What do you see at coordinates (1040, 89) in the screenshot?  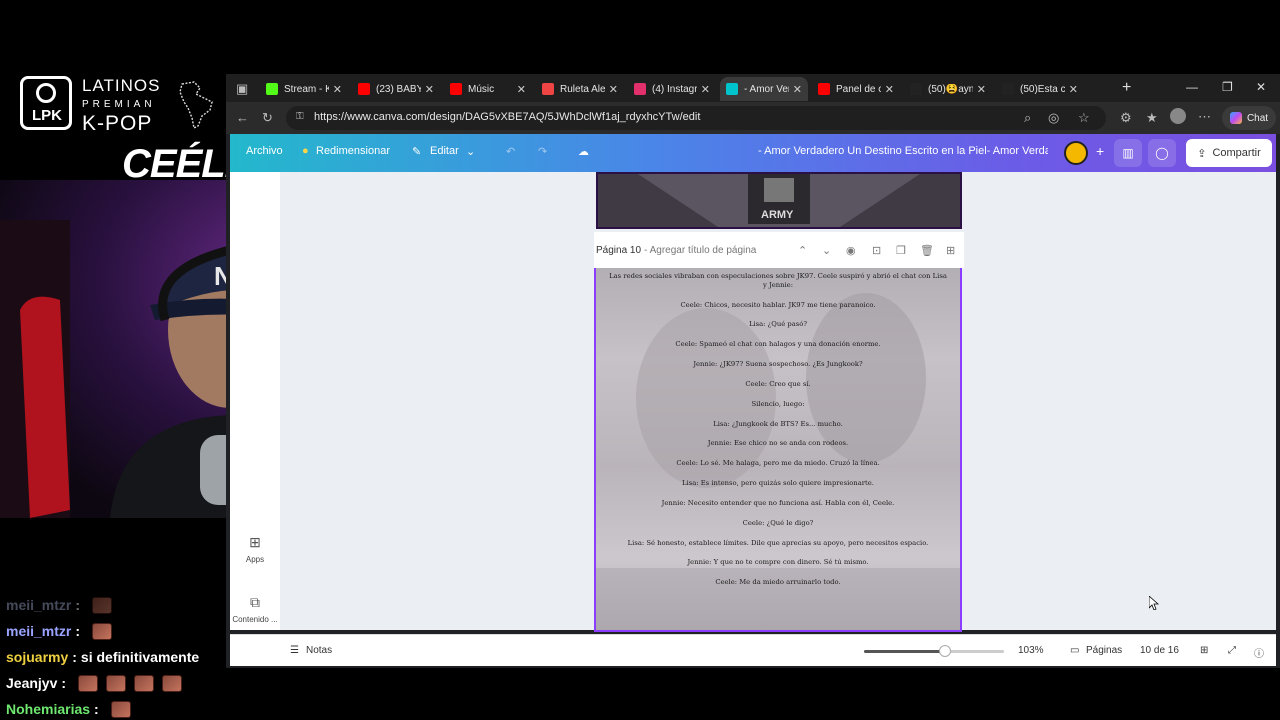 I see `browser-tab: (50)Esta cu ✕` at bounding box center [1040, 89].